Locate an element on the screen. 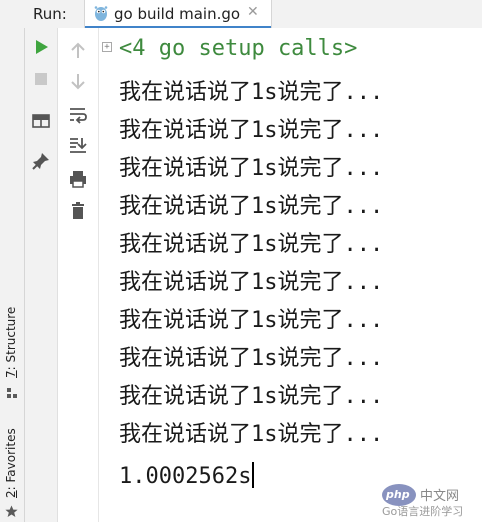 This screenshot has height=522, width=482. pin-icon is located at coordinates (41, 161).